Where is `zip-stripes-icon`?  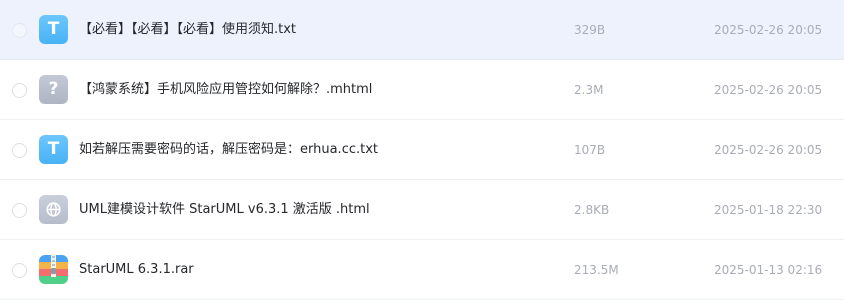 zip-stripes-icon is located at coordinates (53, 269).